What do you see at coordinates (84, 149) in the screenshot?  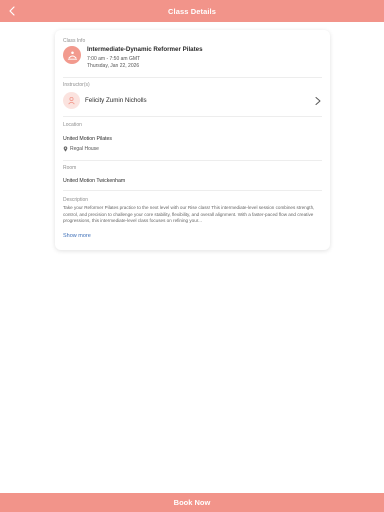 I see `location-place-text: Regal House` at bounding box center [84, 149].